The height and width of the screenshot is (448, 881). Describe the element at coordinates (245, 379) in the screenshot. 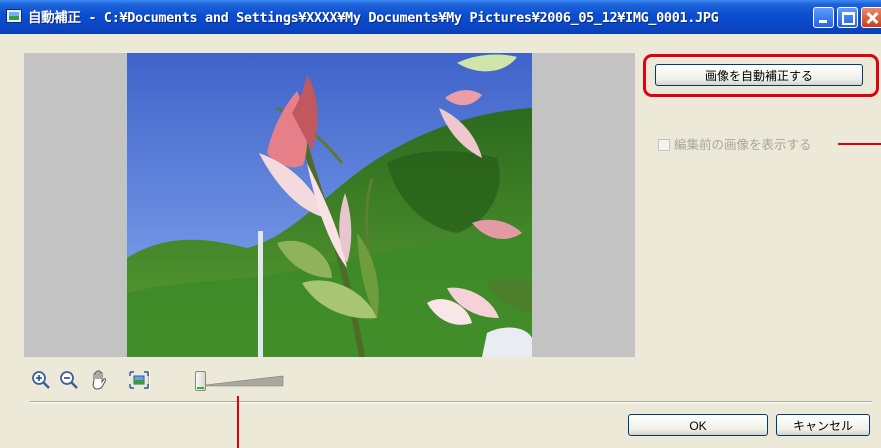

I see `zoom-slider-track` at that location.